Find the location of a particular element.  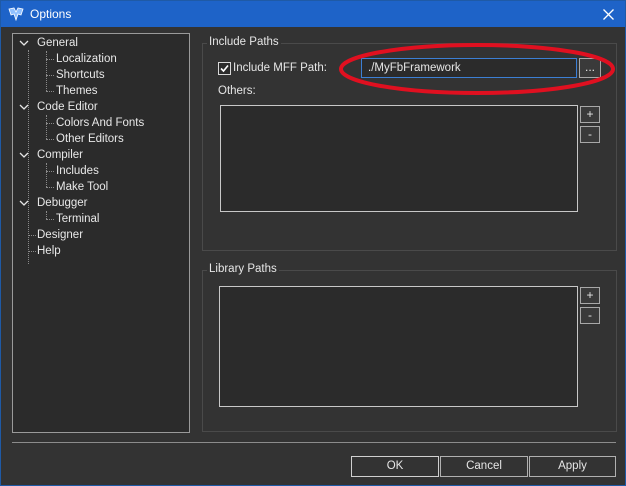

ok-button: OK is located at coordinates (395, 466).